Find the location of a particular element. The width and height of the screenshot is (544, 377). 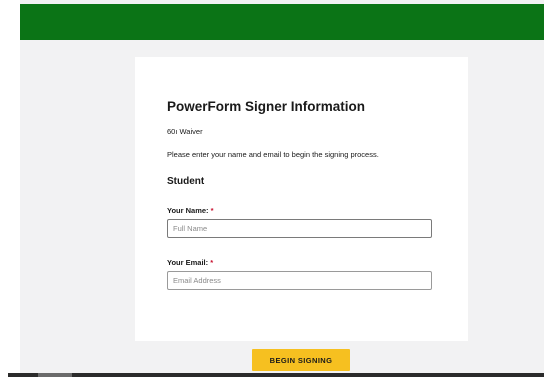

email-required-marker: * is located at coordinates (212, 262).